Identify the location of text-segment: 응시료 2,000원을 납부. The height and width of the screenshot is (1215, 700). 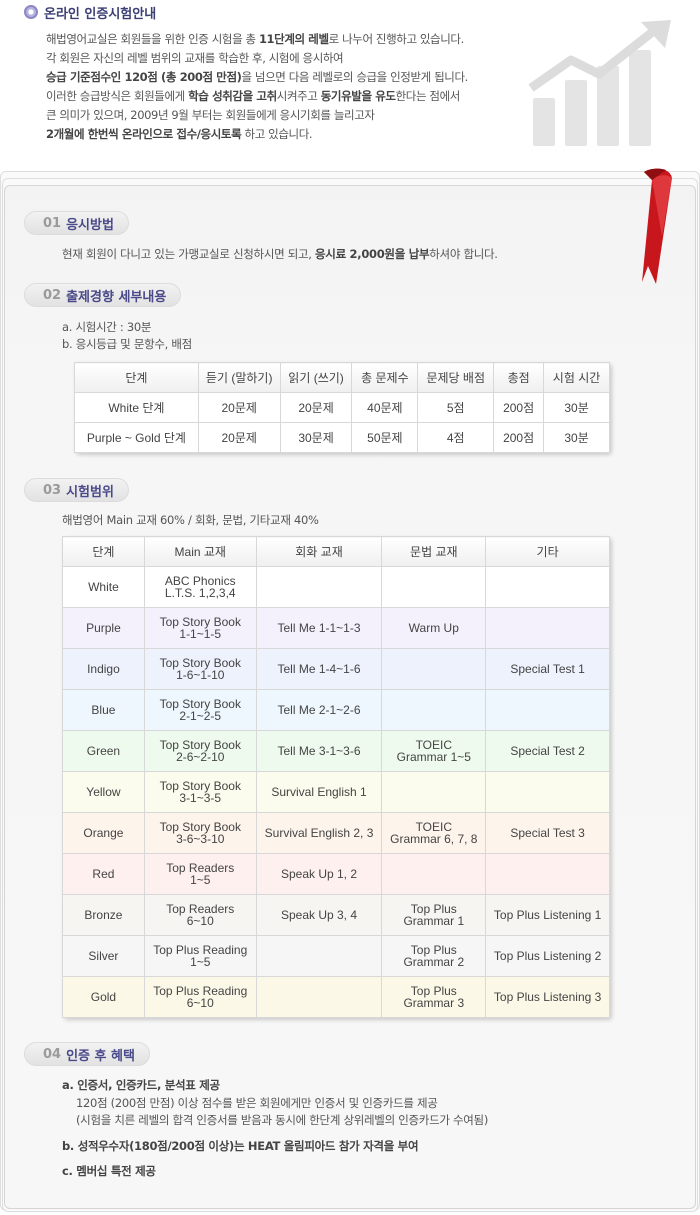
(372, 254).